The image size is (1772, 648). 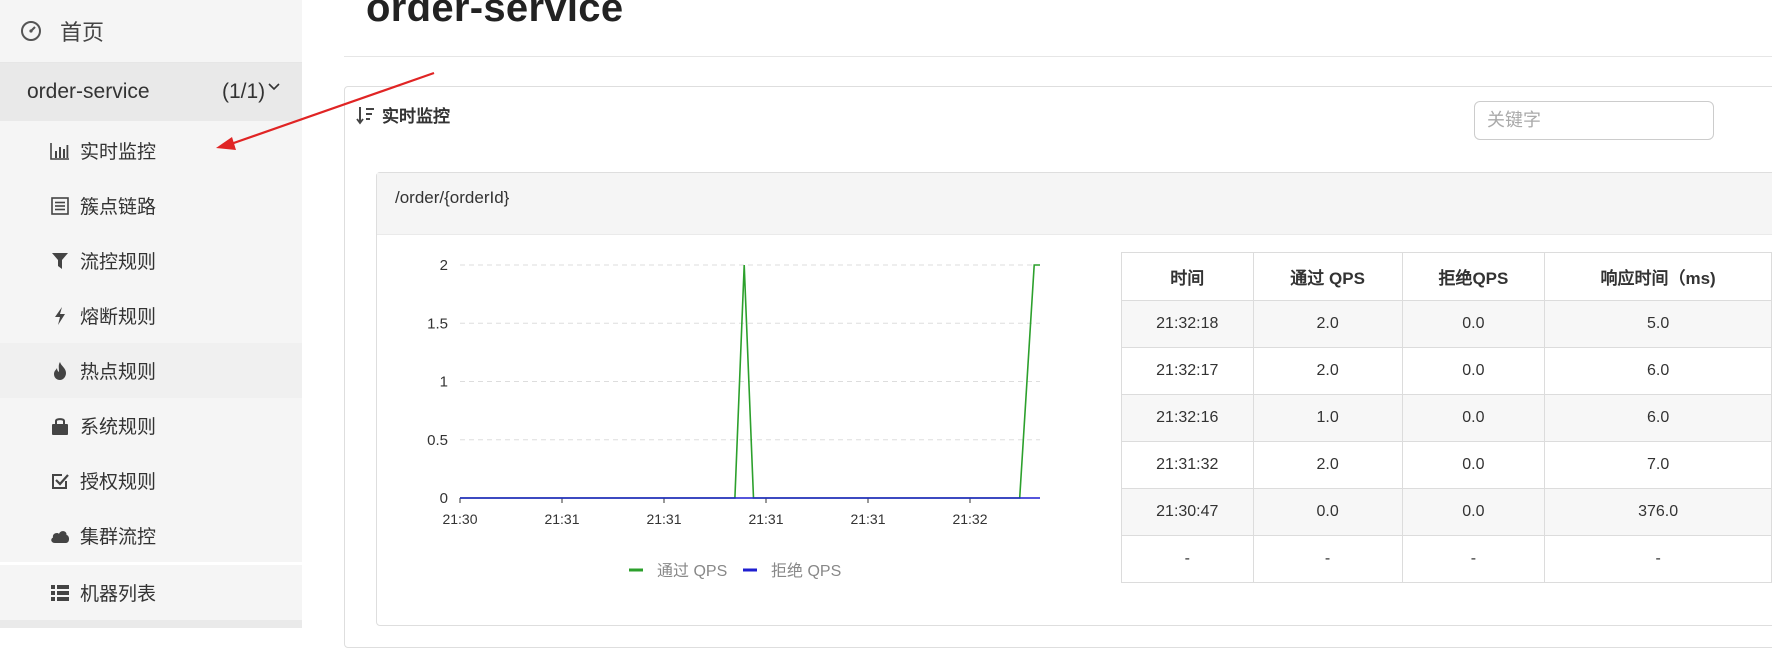 I want to click on y-tick-label: 0.5, so click(x=437, y=440).